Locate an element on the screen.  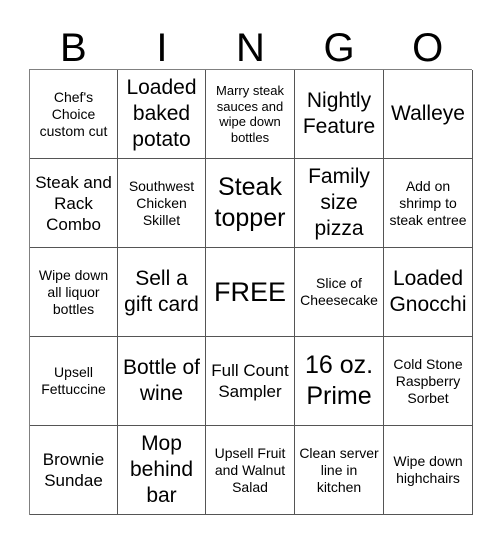
bingo-cell-g3: Slice of Cheesecake is located at coordinates (339, 292).